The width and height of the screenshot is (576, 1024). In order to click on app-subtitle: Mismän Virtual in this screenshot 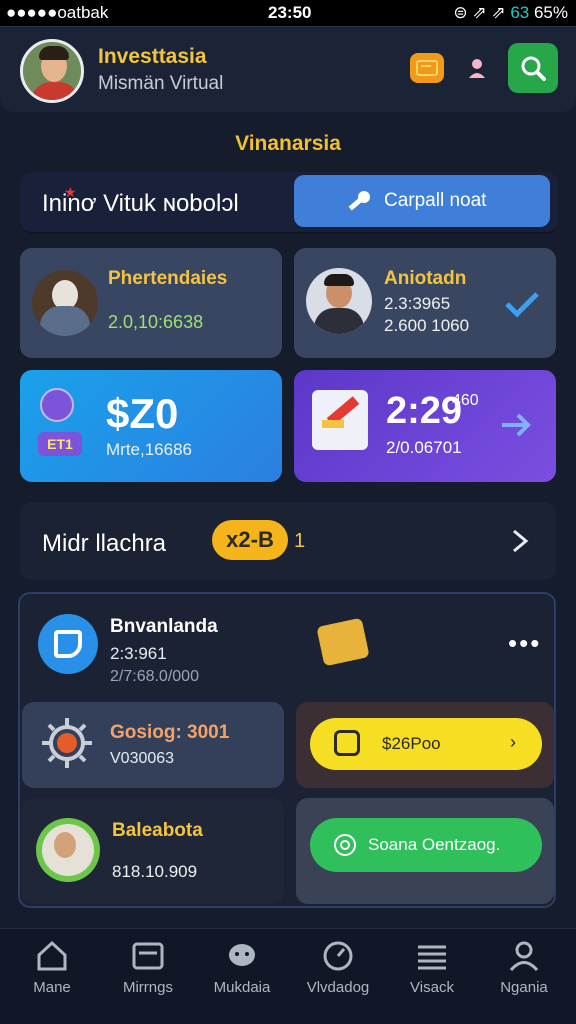, I will do `click(161, 83)`.